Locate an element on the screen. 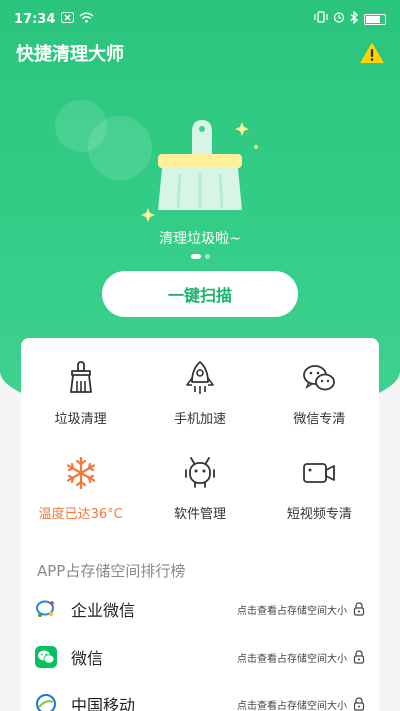  one-click-scan-button: 一键扫描 is located at coordinates (200, 294).